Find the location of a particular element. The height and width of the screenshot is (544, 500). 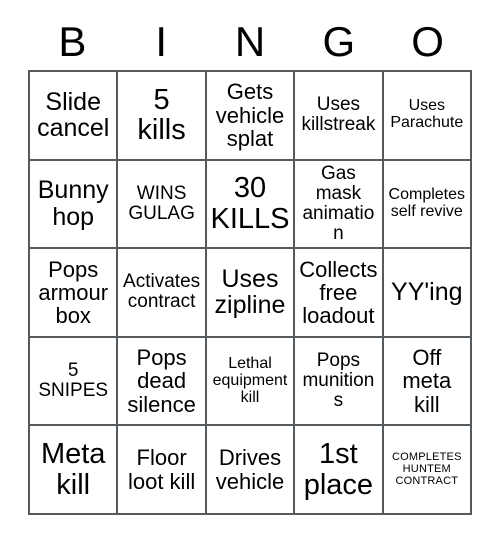

bingo-cell-label: Drives vehicle is located at coordinates (250, 469).